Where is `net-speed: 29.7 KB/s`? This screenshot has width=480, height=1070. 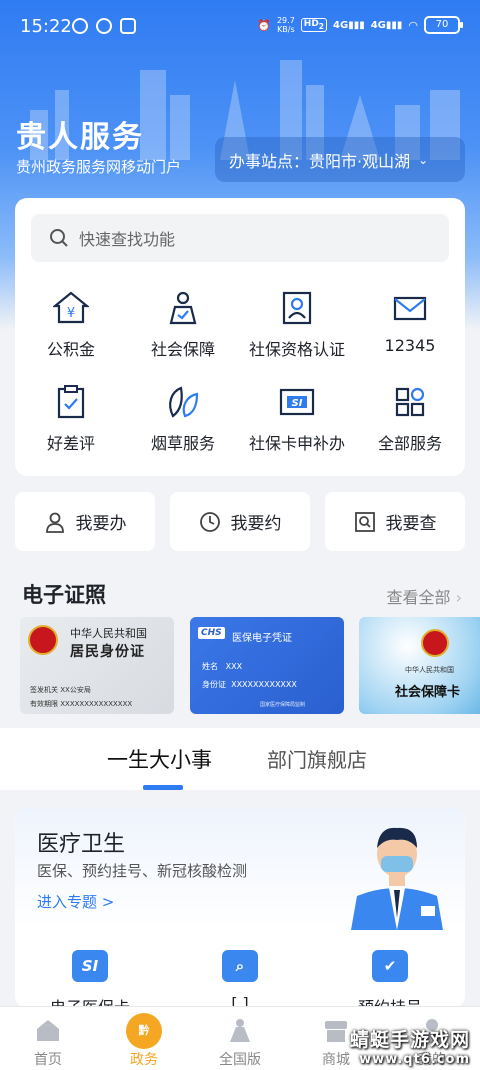
net-speed: 29.7 KB/s is located at coordinates (286, 25).